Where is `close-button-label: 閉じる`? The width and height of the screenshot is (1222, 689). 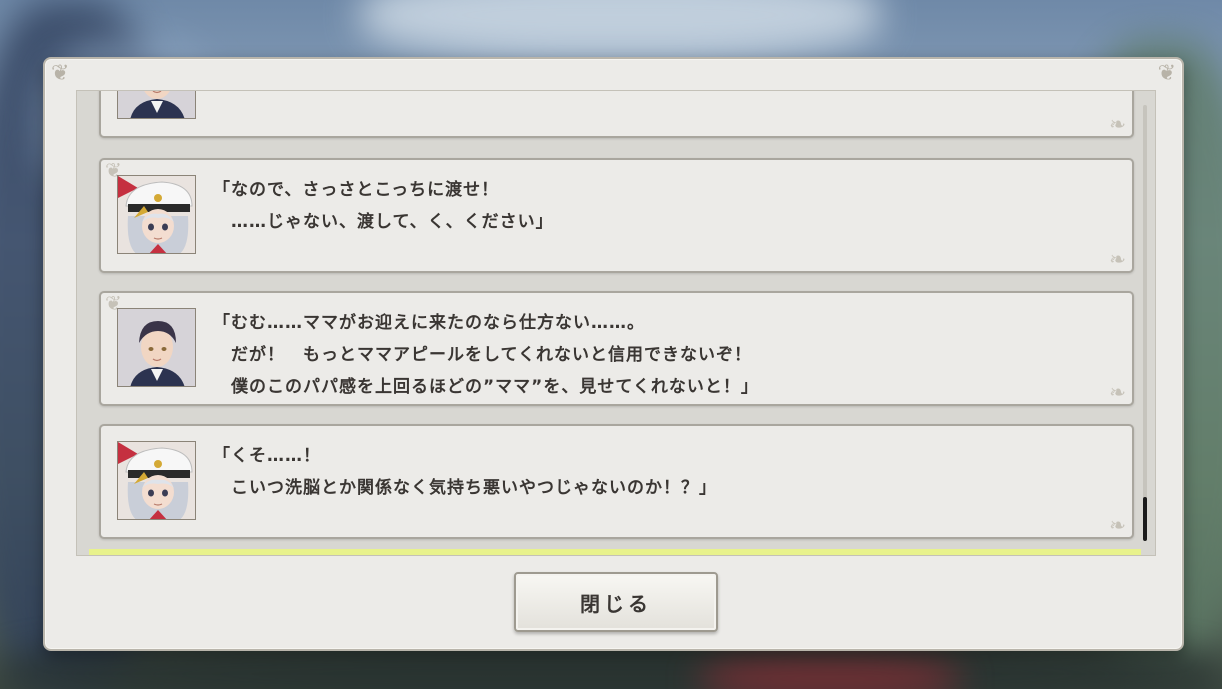
close-button-label: 閉じる is located at coordinates (616, 603).